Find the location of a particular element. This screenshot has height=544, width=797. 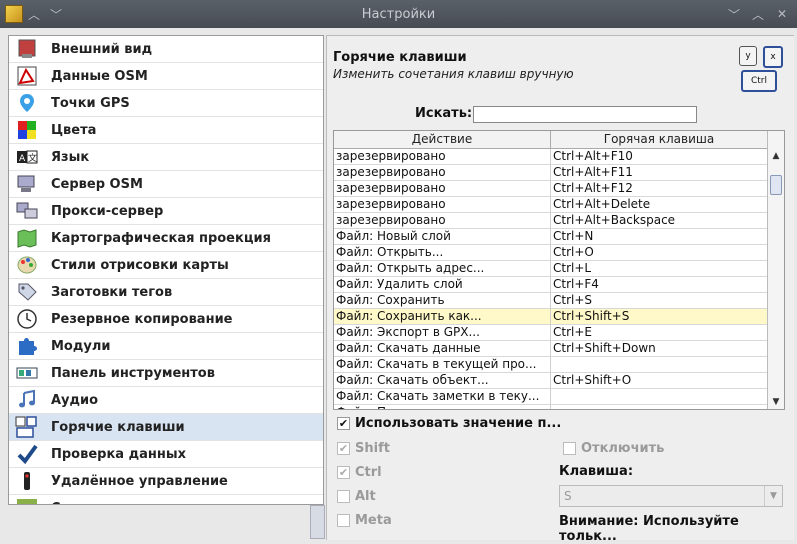

sidebar-item: A 文 Язык is located at coordinates (166, 157).